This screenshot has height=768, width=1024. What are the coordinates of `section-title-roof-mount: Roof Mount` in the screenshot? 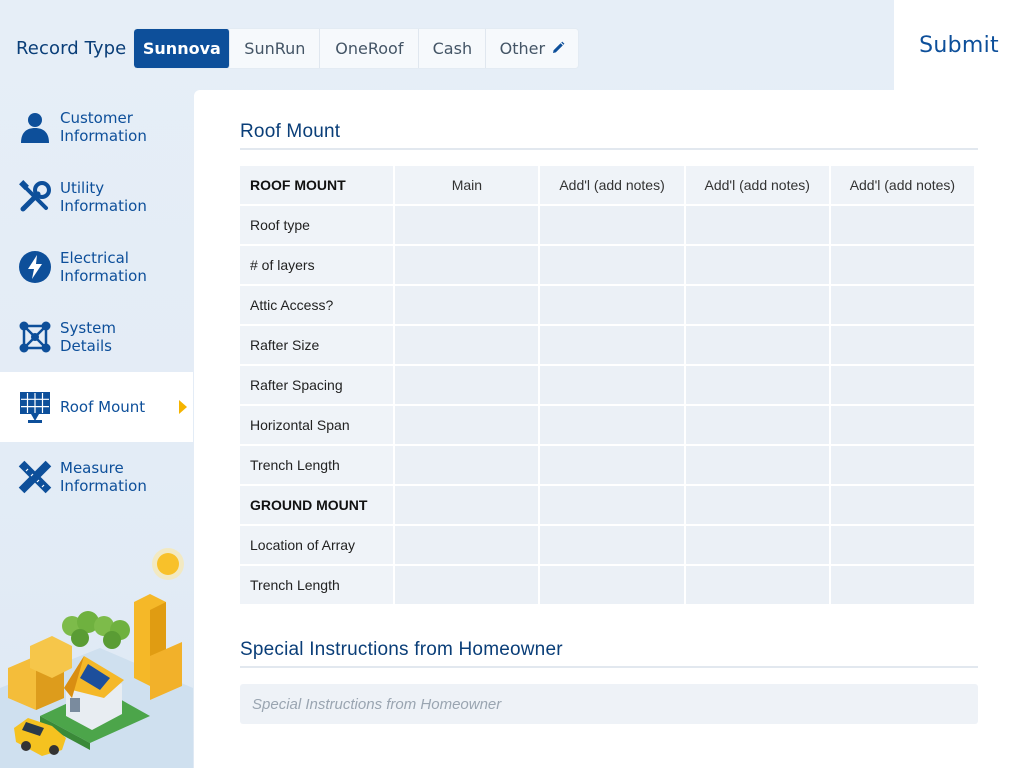 It's located at (290, 131).